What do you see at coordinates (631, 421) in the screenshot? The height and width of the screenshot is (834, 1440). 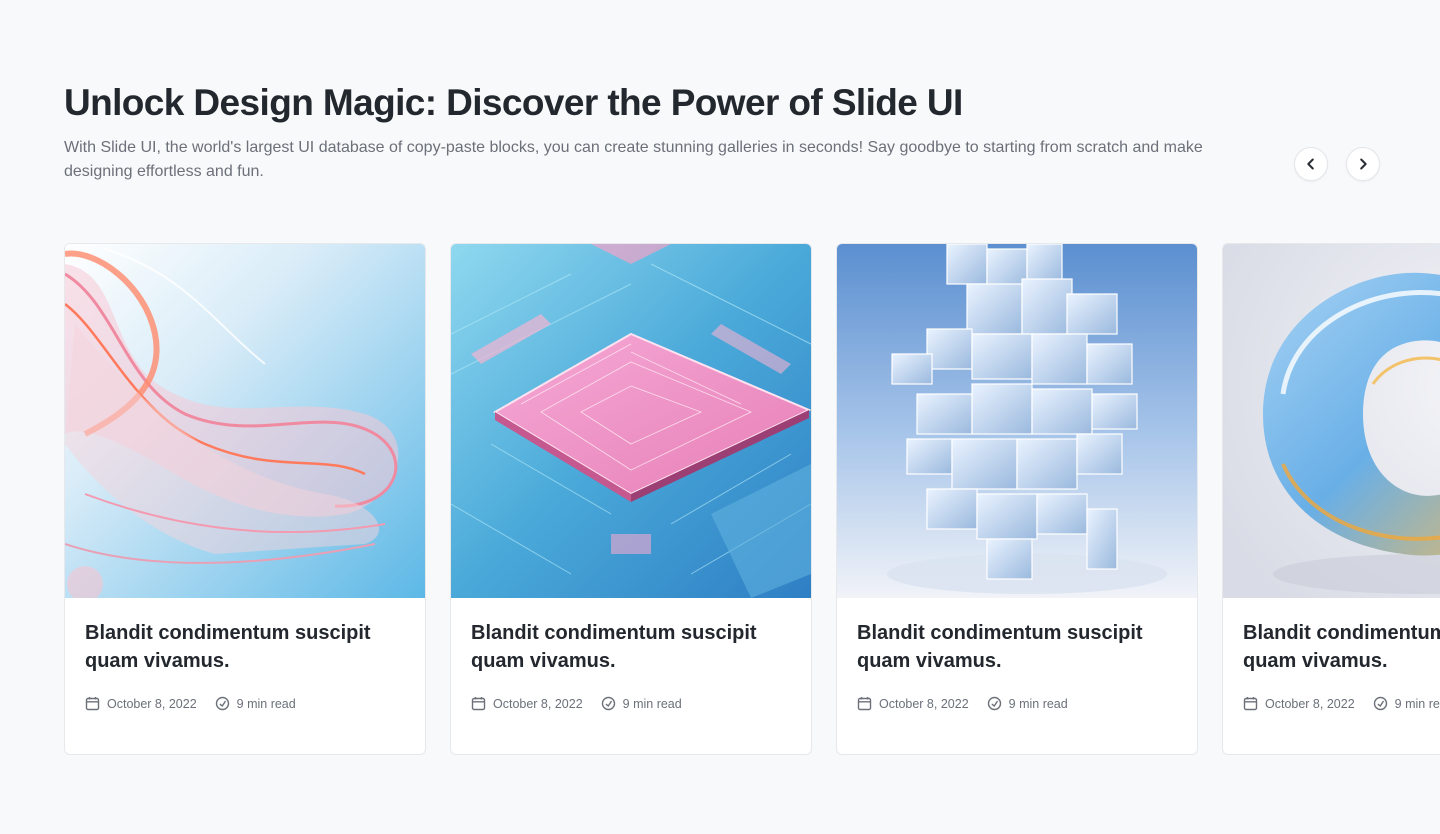 I see `glass-chip-image` at bounding box center [631, 421].